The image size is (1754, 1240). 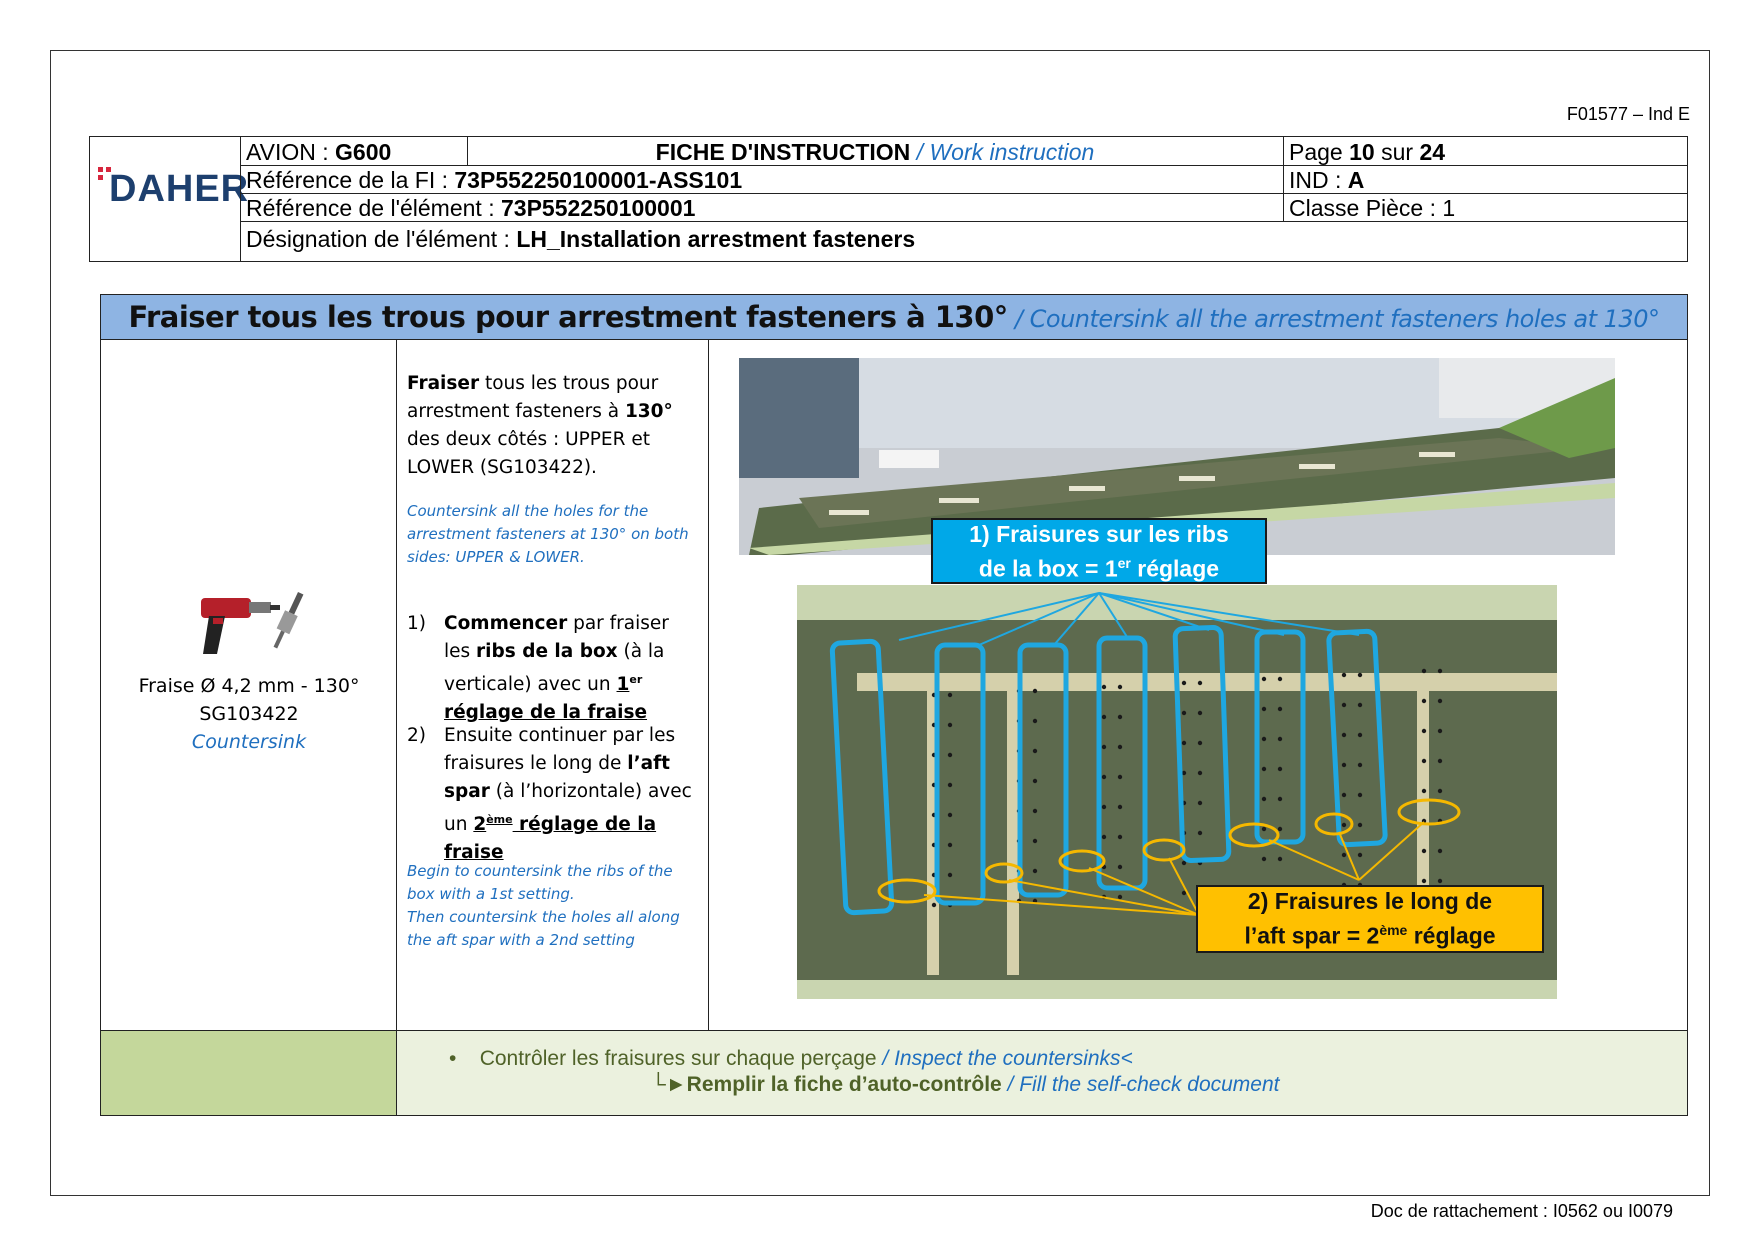 What do you see at coordinates (319, 152) in the screenshot?
I see `avion-cell: AVION : G600` at bounding box center [319, 152].